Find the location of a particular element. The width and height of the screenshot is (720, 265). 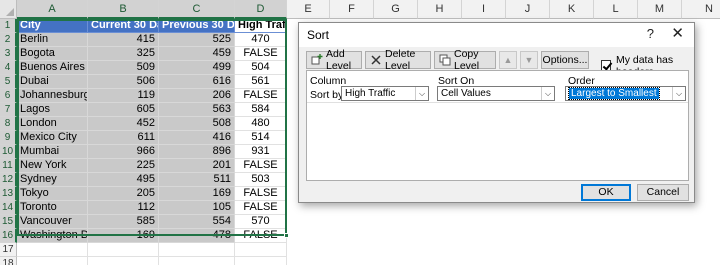

cancel-button: Cancel is located at coordinates (663, 192).